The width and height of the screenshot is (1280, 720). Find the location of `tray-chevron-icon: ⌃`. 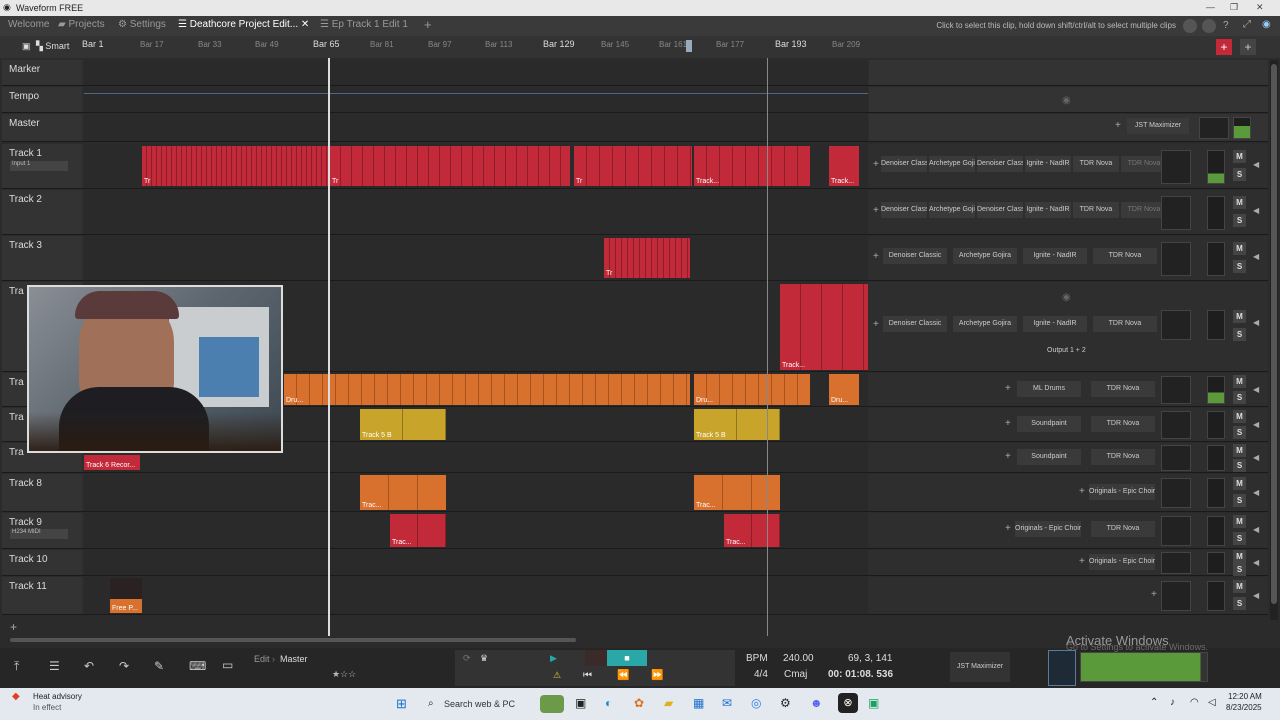

tray-chevron-icon: ⌃ is located at coordinates (1154, 702).